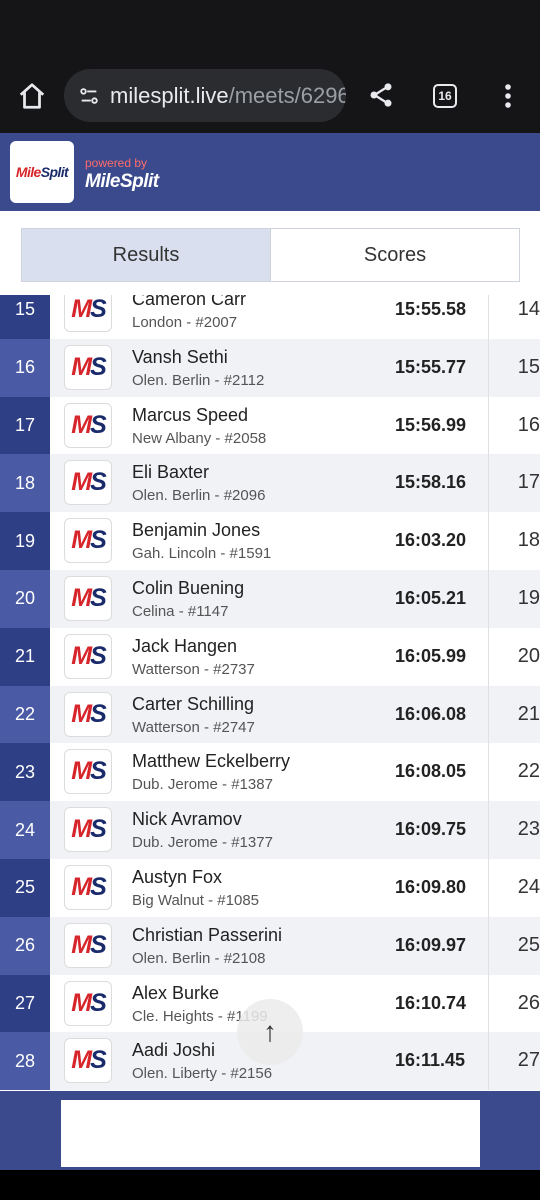 The height and width of the screenshot is (1200, 540). I want to click on athlete-name: Nick Avramov, so click(187, 819).